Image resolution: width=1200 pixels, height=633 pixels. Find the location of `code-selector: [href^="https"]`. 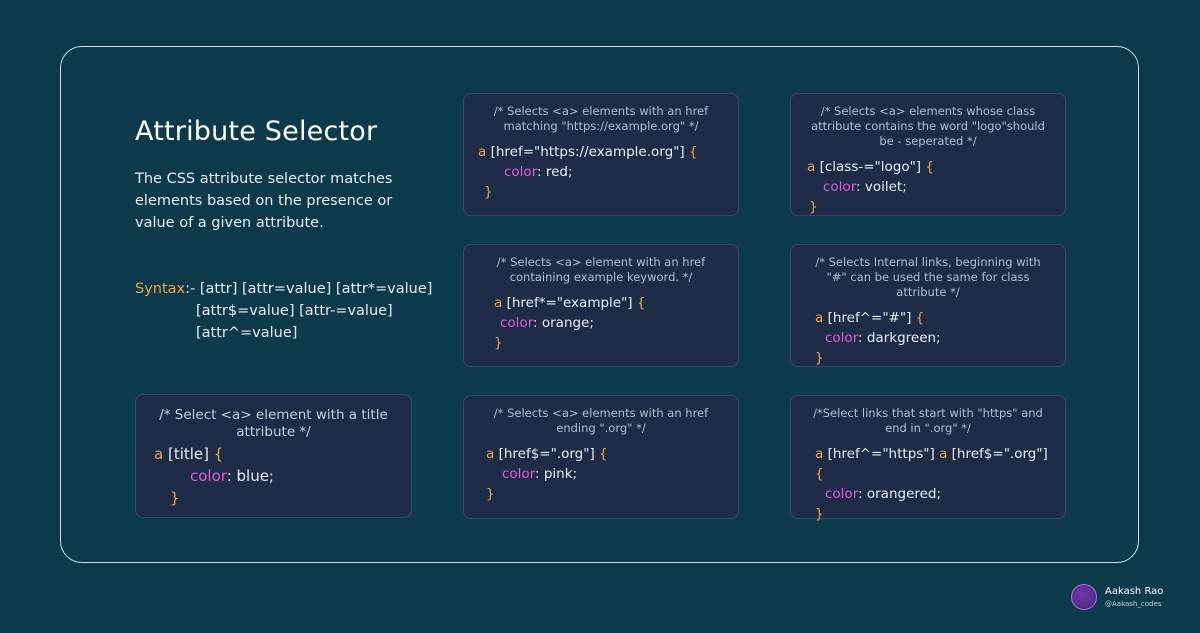

code-selector: [href^="https"] is located at coordinates (881, 454).